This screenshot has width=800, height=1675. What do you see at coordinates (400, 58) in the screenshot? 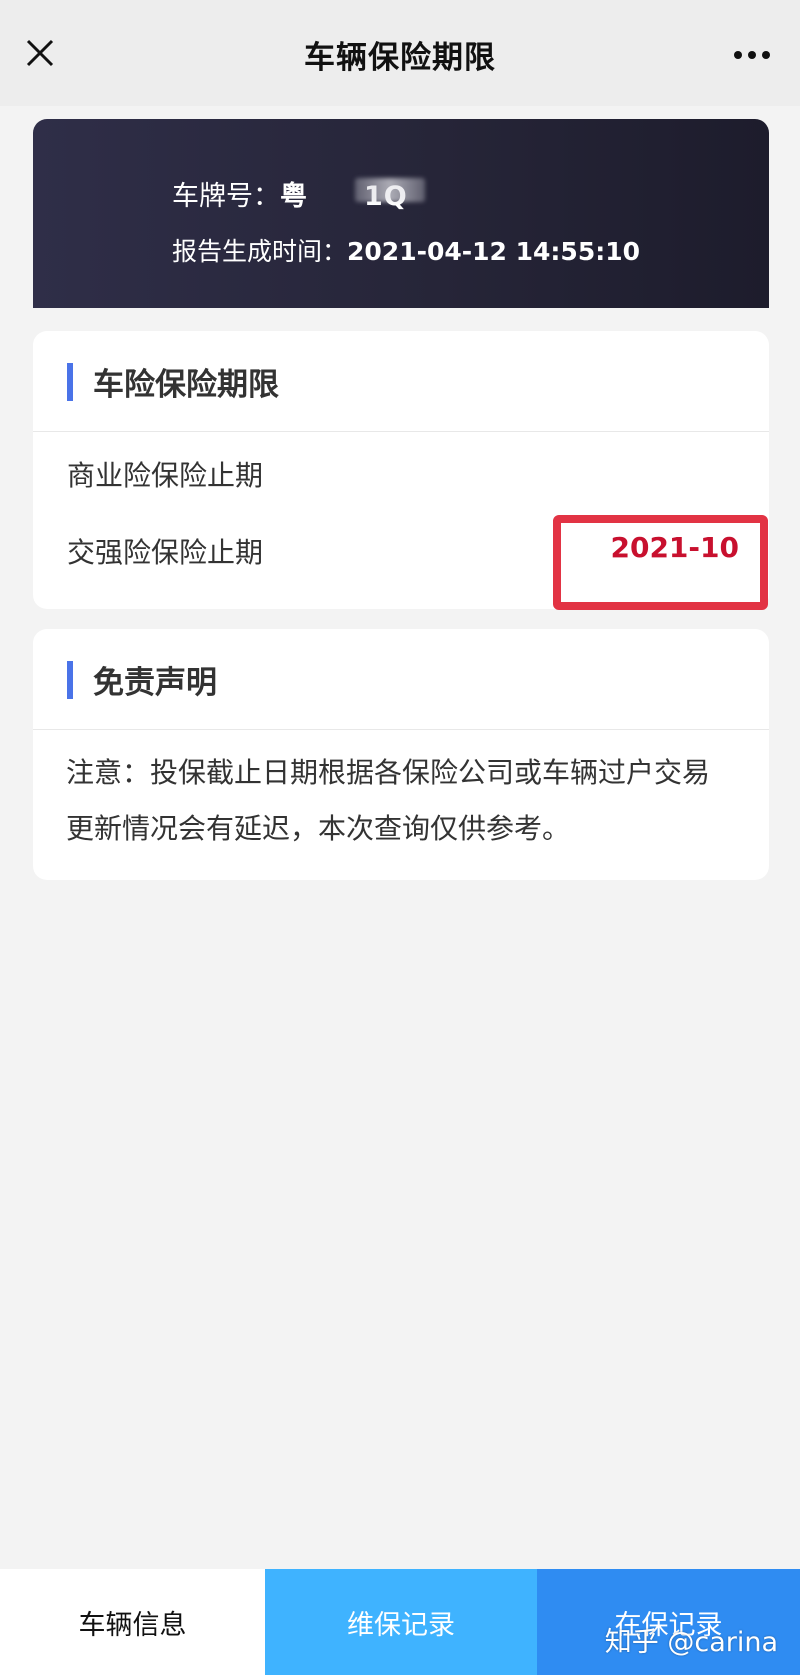
I see `page-title: 车辆保险期限` at bounding box center [400, 58].